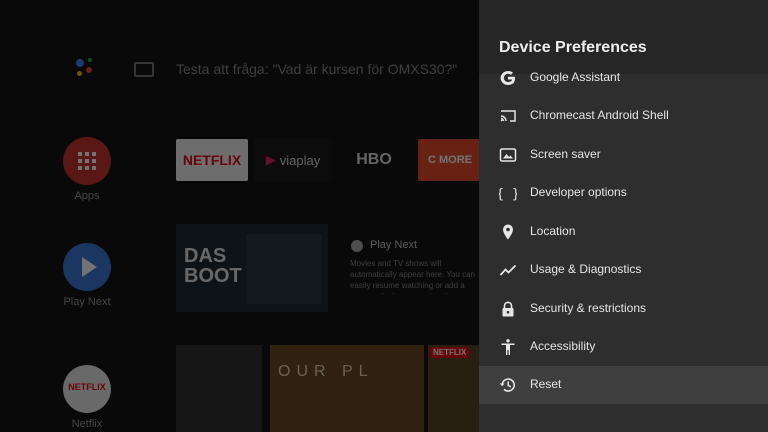  What do you see at coordinates (623, 155) in the screenshot?
I see `menu-item-screen-saver: Screen saver` at bounding box center [623, 155].